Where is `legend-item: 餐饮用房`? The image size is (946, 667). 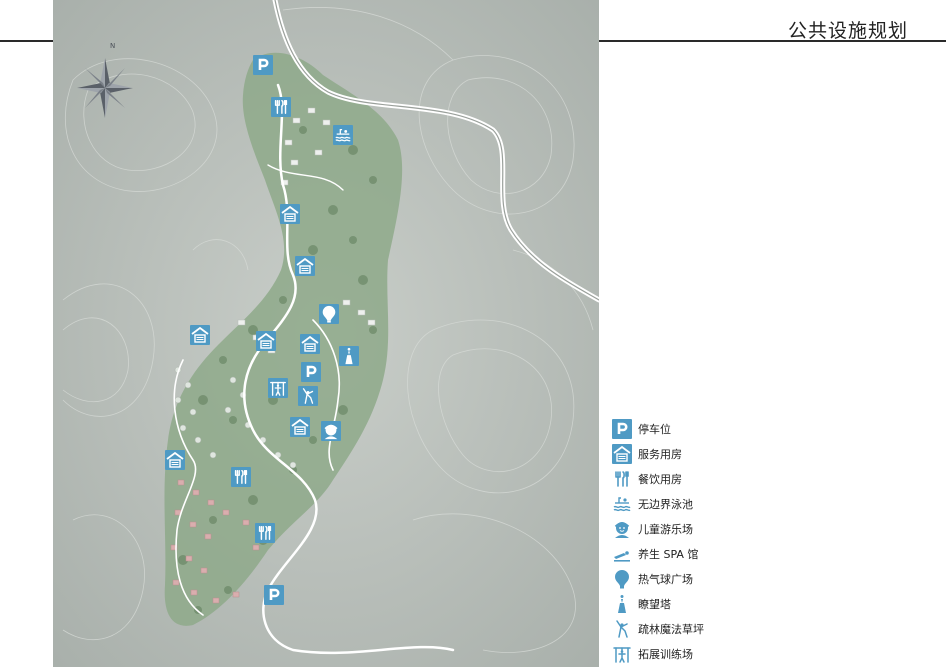 legend-item: 餐饮用房 is located at coordinates (702, 478).